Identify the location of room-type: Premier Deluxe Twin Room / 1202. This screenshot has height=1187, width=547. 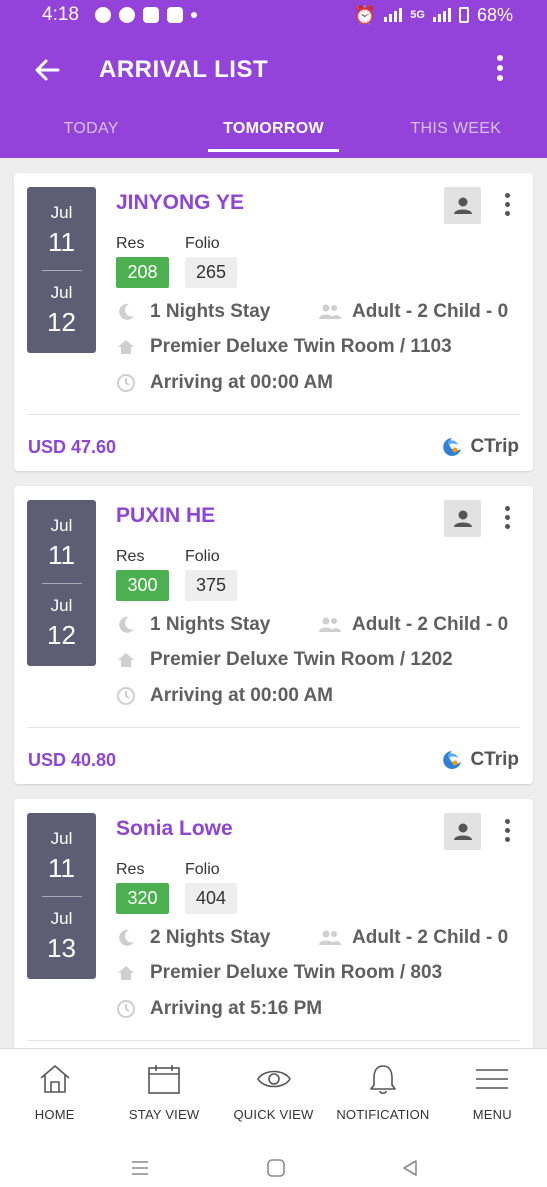
(301, 659).